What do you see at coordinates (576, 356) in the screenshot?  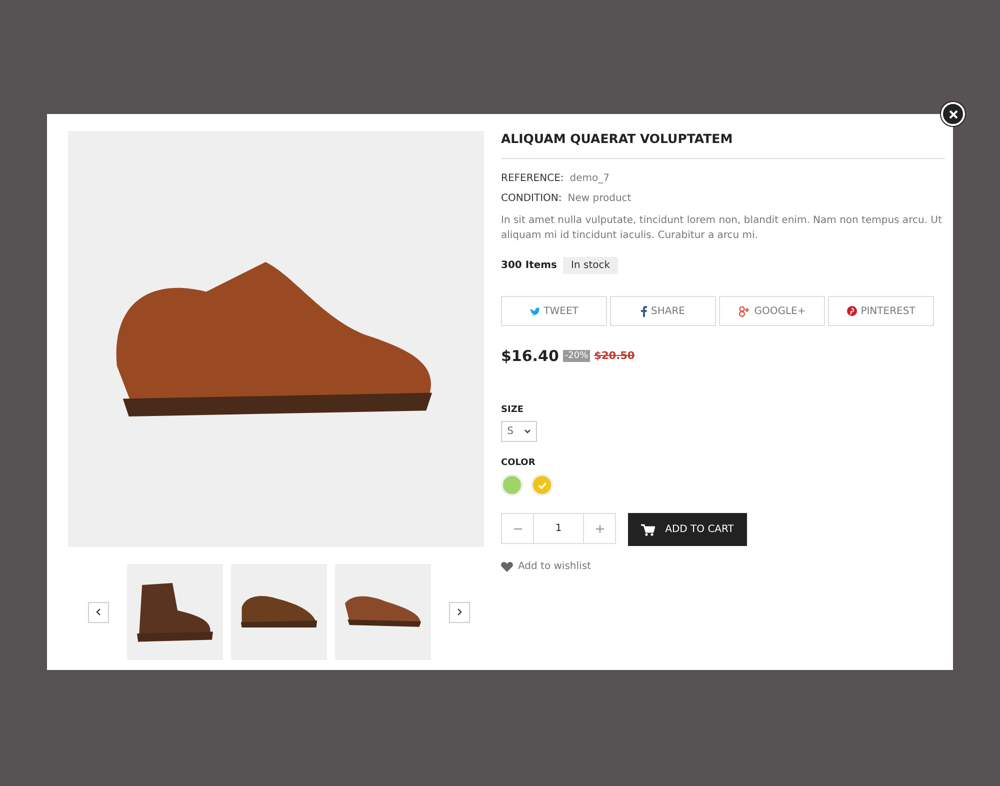 I see `discount-label: -20%` at bounding box center [576, 356].